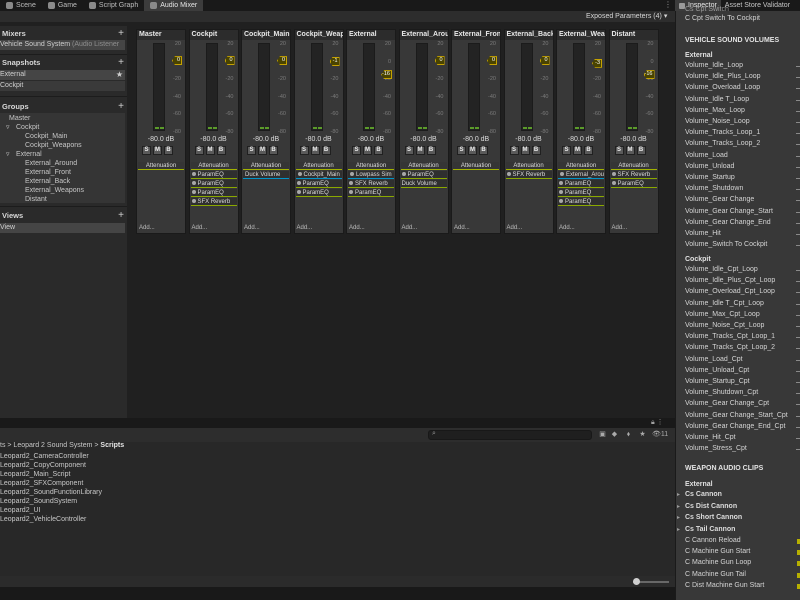 The width and height of the screenshot is (800, 600). I want to click on group-external-front: External_Front, so click(48, 172).